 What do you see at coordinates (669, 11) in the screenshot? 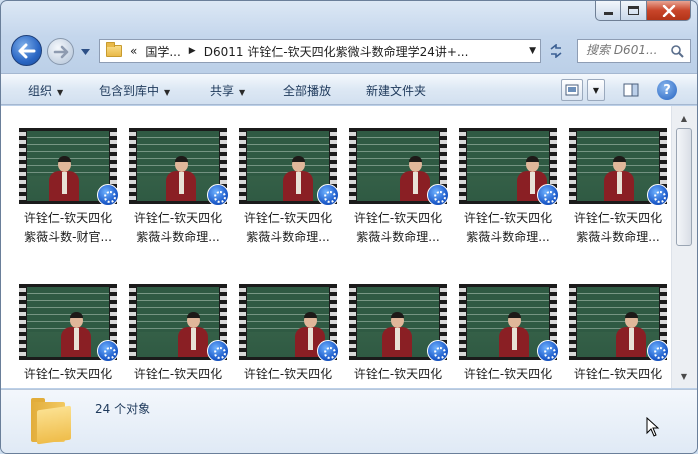
I see `close-button` at bounding box center [669, 11].